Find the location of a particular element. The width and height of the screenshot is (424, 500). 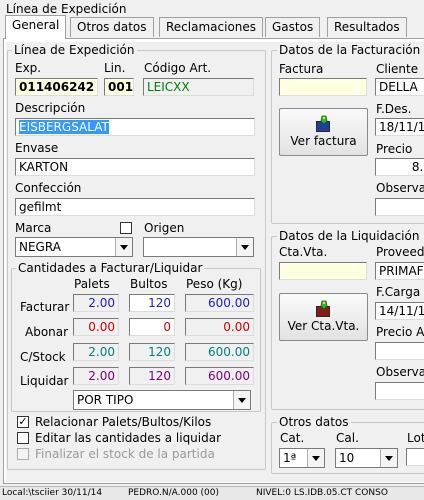

fdes-field: 18/11/14 is located at coordinates (399, 127).